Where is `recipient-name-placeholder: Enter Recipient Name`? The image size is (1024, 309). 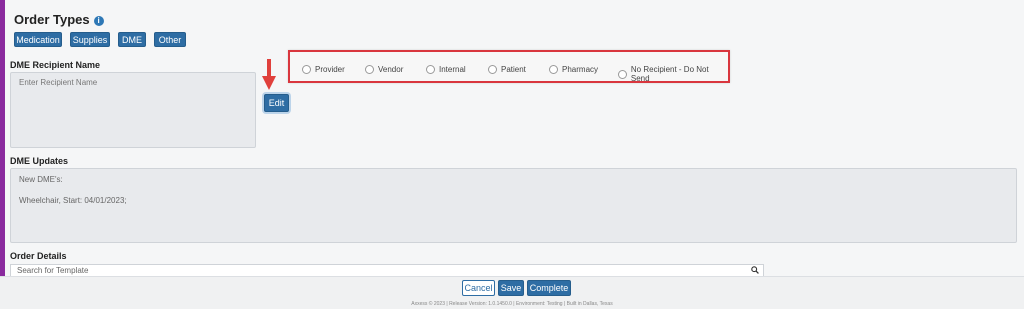
recipient-name-placeholder: Enter Recipient Name is located at coordinates (58, 82).